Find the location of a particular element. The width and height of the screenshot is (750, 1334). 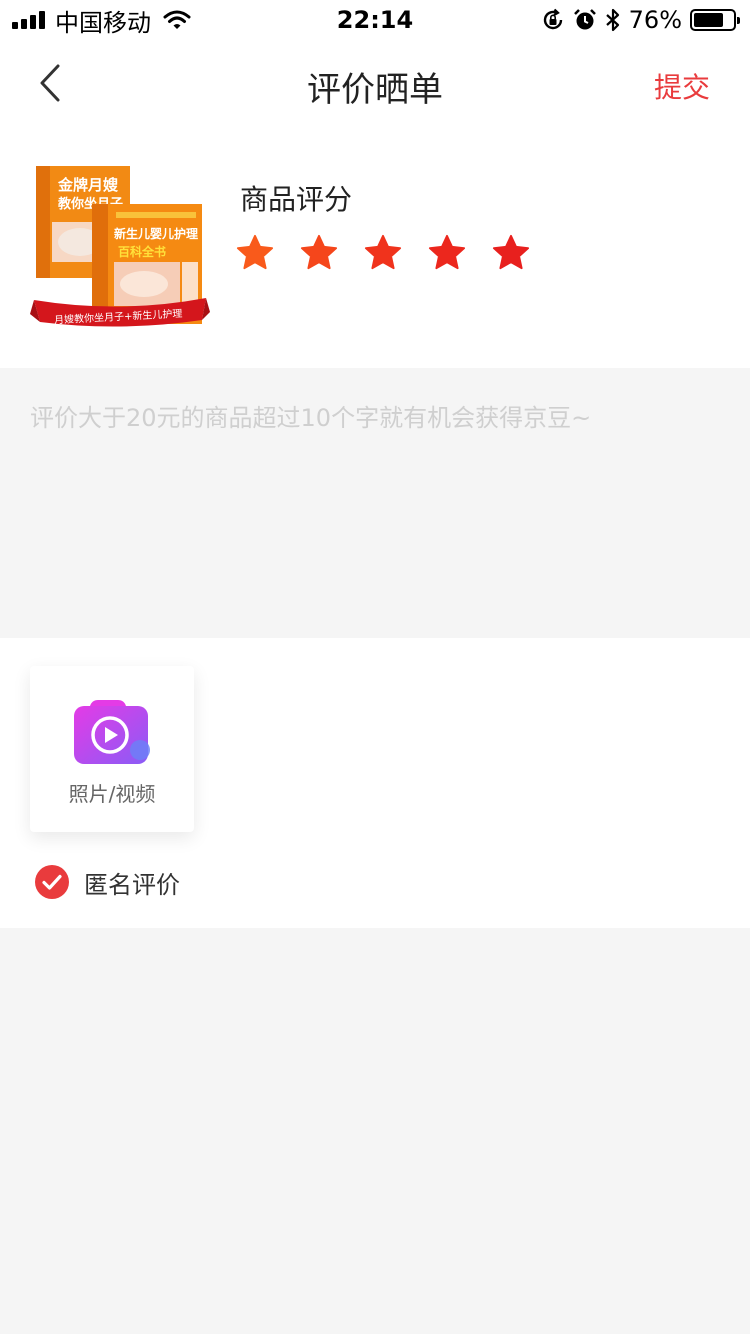

submit-button: 提交 is located at coordinates (682, 86).